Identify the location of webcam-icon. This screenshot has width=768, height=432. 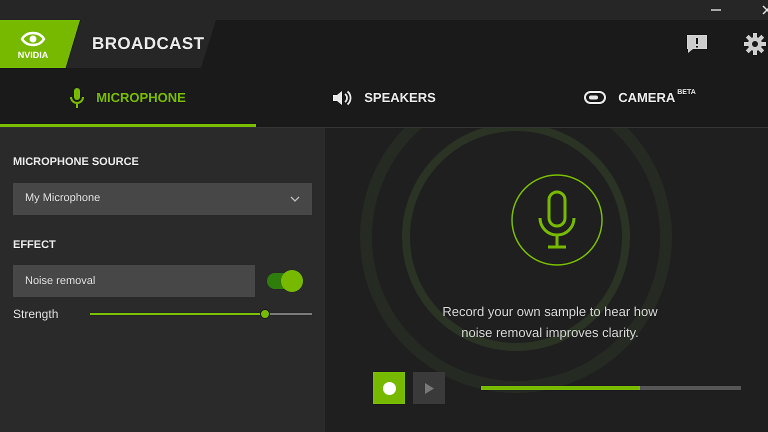
(595, 97).